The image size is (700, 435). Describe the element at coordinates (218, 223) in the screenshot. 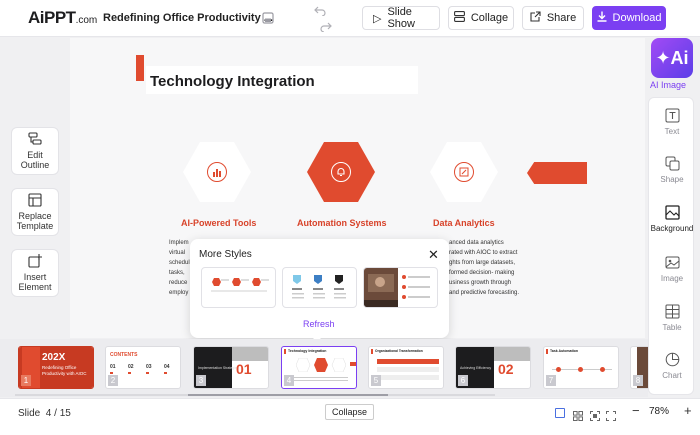

I see `feature-label-1: AI-Powered Tools` at that location.